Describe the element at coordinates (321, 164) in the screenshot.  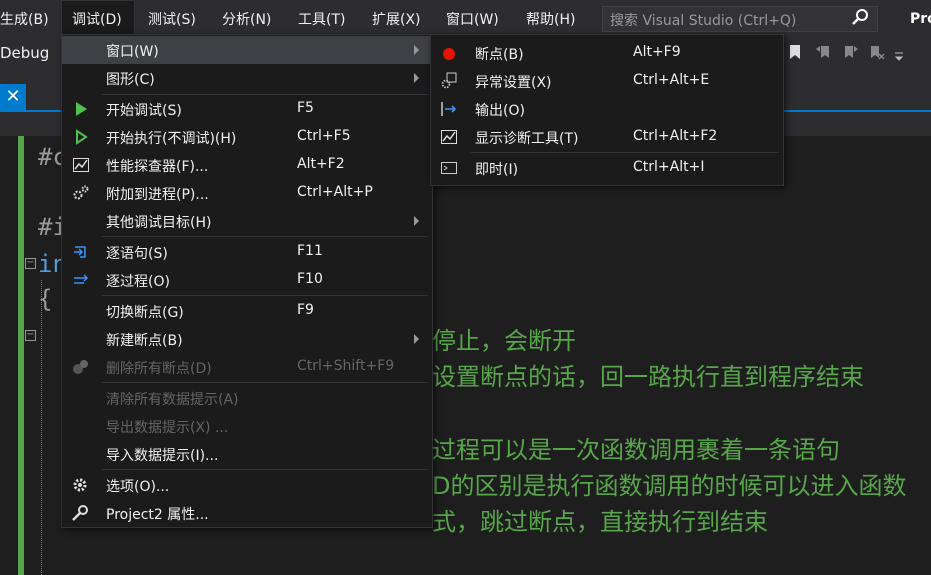
I see `menu-item-shortcut: Alt+F2` at that location.